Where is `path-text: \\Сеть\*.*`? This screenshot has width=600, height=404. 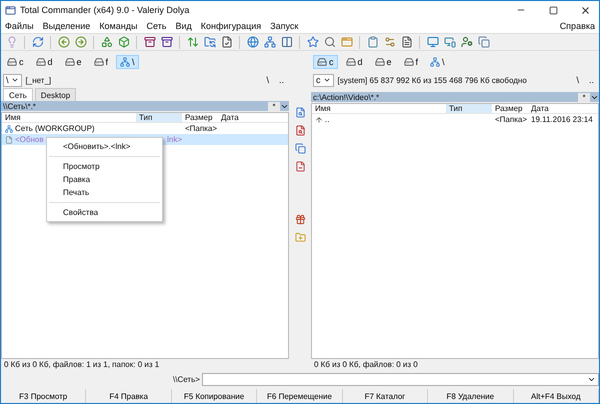 path-text: \\Сеть\*.* is located at coordinates (19, 106).